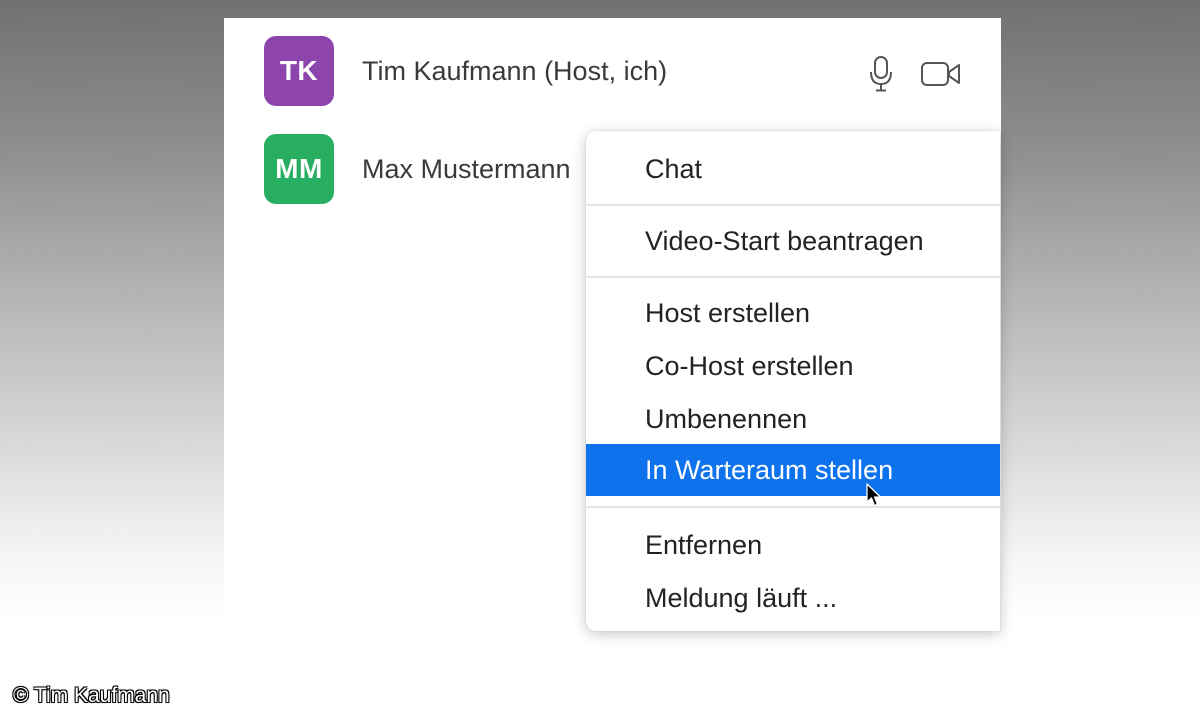 Image resolution: width=1200 pixels, height=720 pixels. I want to click on participant-name: Tim Kaufmann (Host, ich), so click(515, 70).